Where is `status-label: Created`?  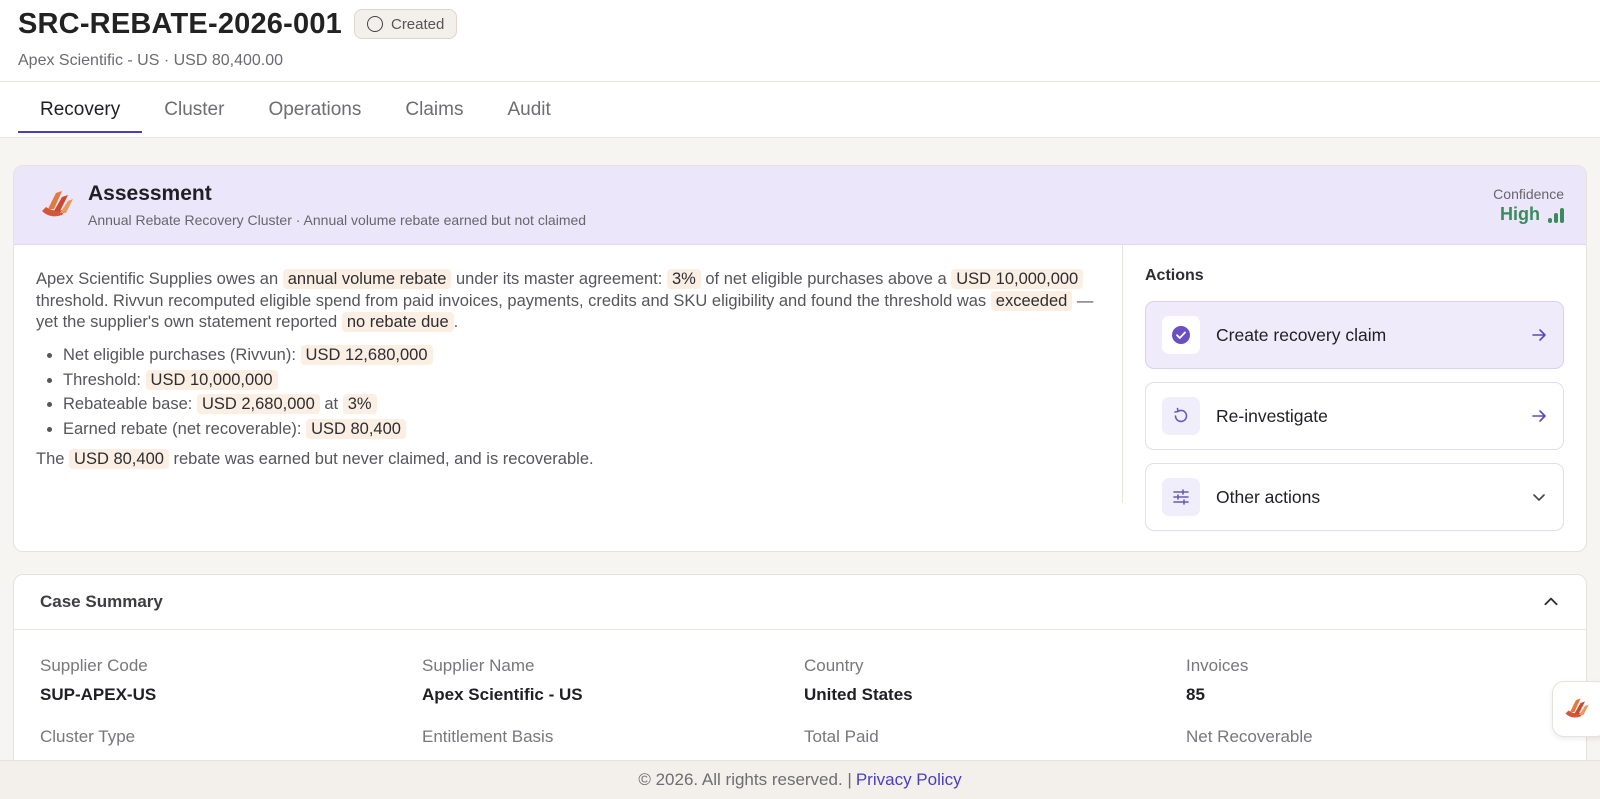
status-label: Created is located at coordinates (417, 24).